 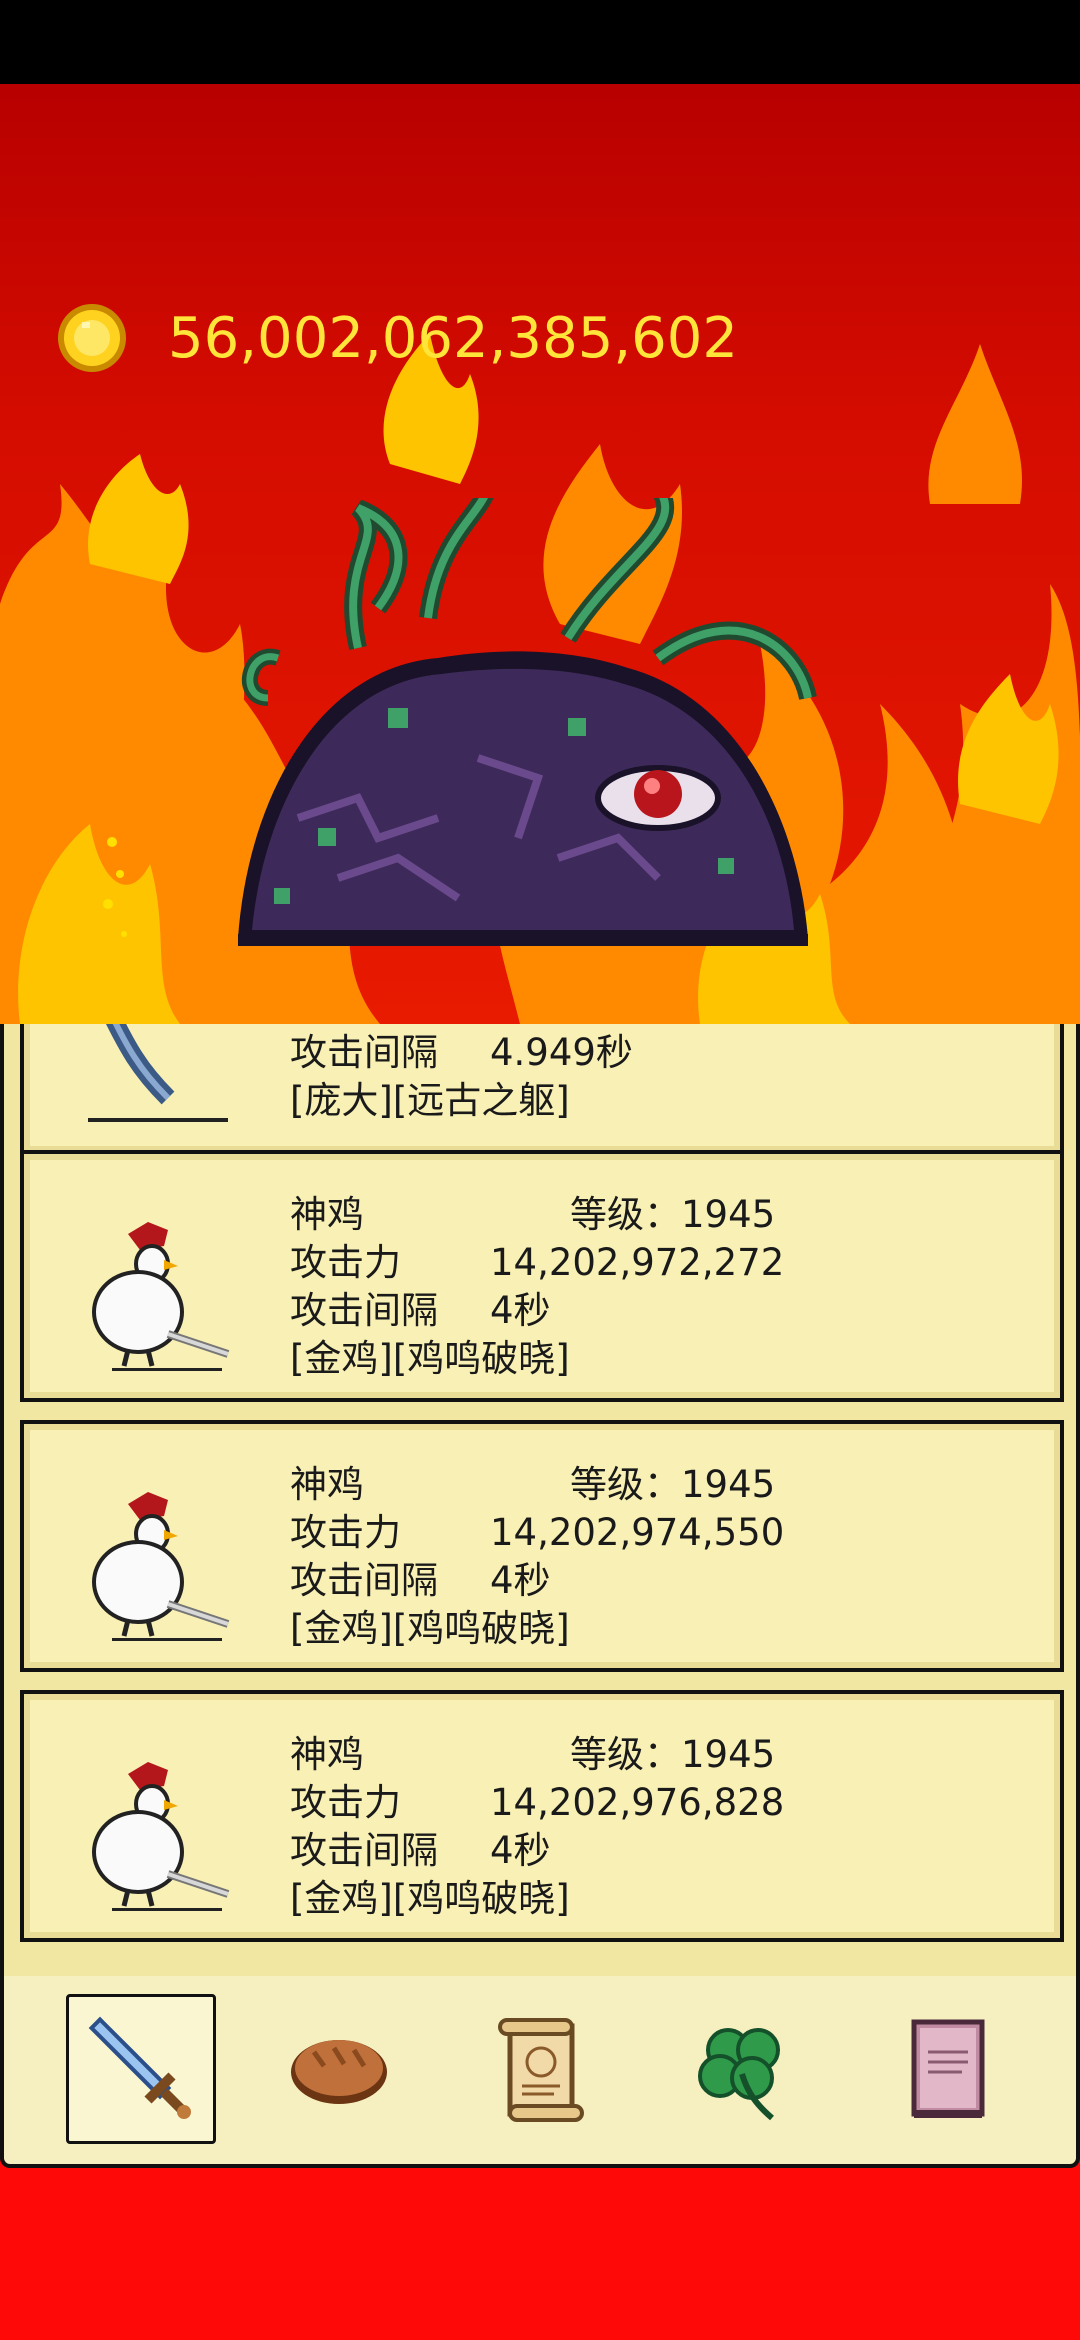 I want to click on tab-food, so click(x=339, y=2069).